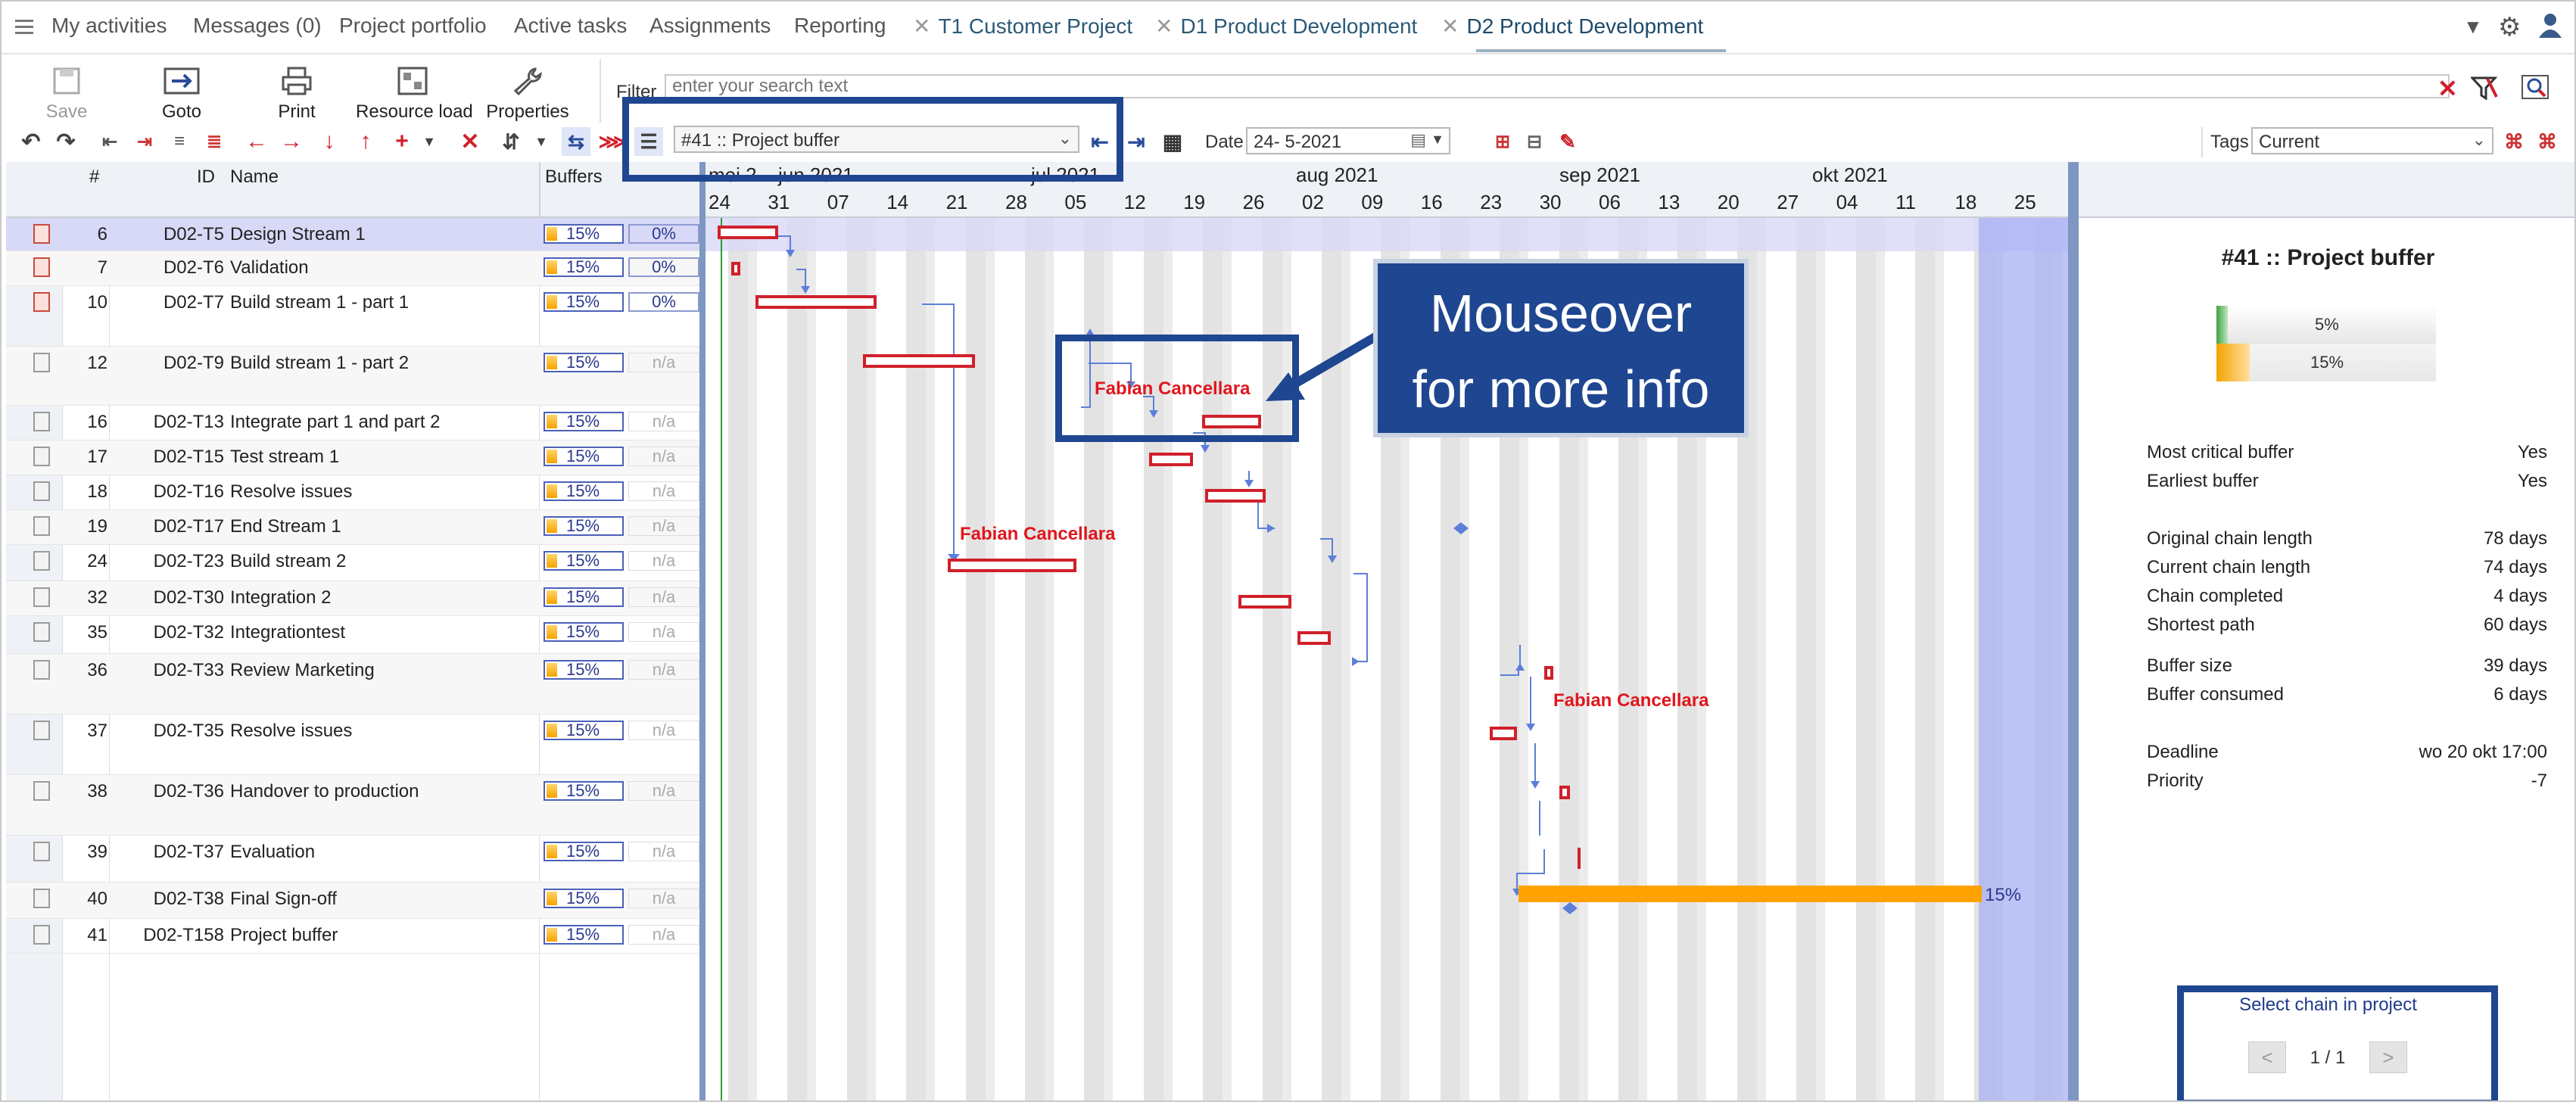 The height and width of the screenshot is (1102, 2576). I want to click on next-chain-icon: ⇥, so click(1136, 141).